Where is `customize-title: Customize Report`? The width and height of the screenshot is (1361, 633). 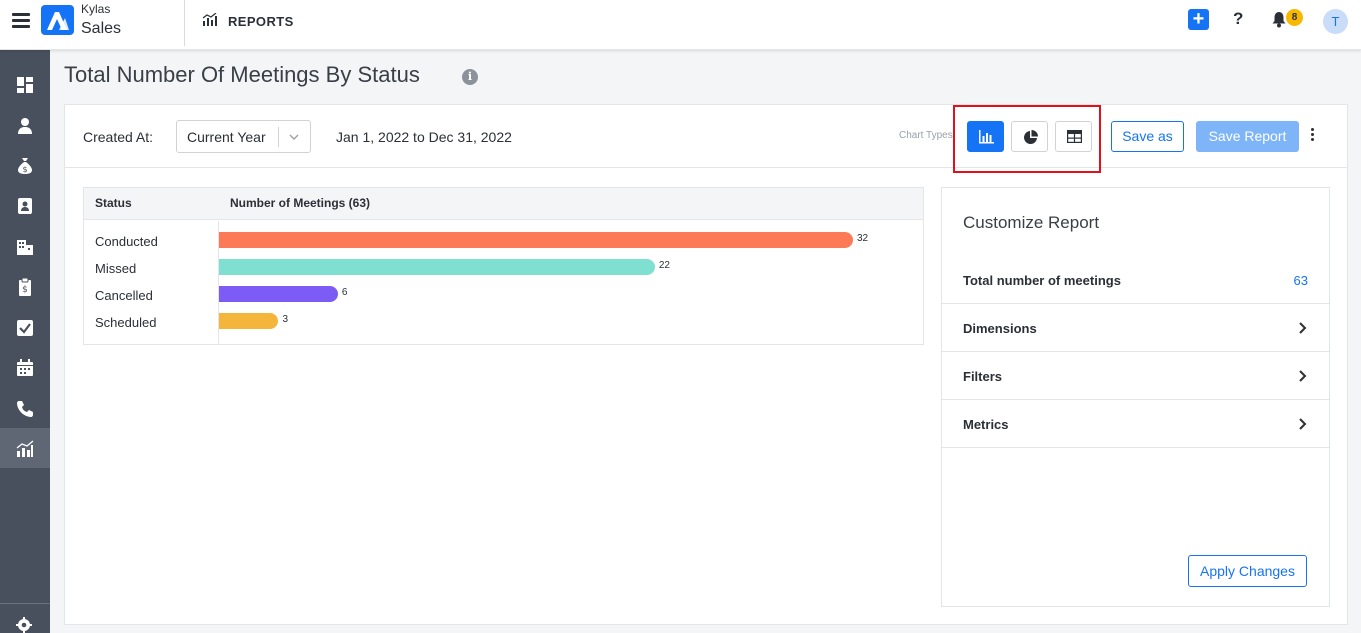 customize-title: Customize Report is located at coordinates (1031, 222).